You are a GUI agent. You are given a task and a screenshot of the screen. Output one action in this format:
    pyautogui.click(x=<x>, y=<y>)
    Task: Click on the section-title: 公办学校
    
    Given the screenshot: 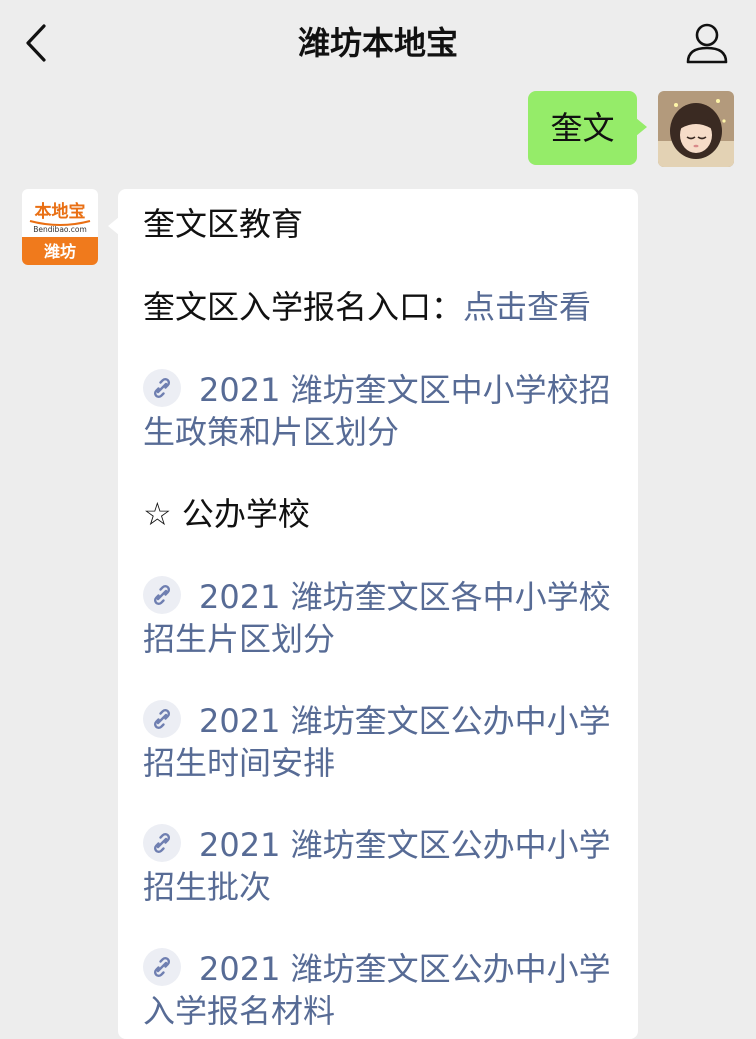 What is the action you would take?
    pyautogui.click(x=245, y=514)
    